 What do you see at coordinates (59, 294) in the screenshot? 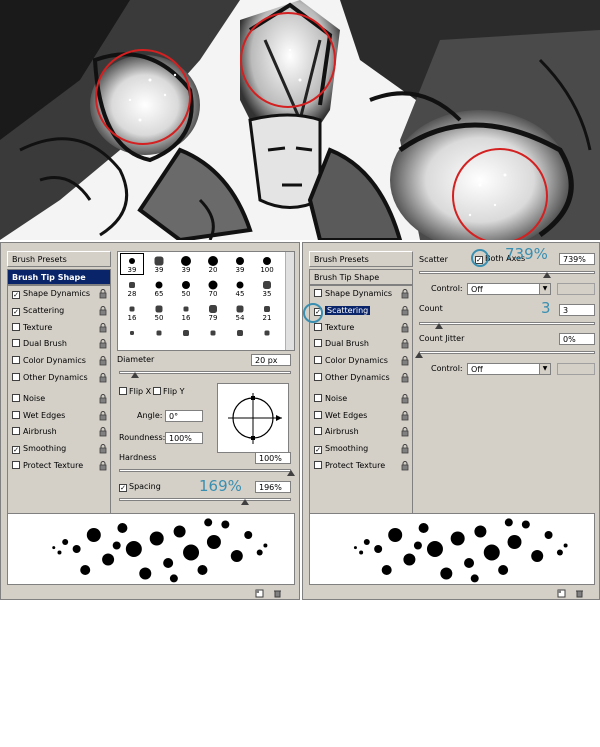
I see `sidebar-item-shape-dynamics: ✓ Shape Dynamics` at bounding box center [59, 294].